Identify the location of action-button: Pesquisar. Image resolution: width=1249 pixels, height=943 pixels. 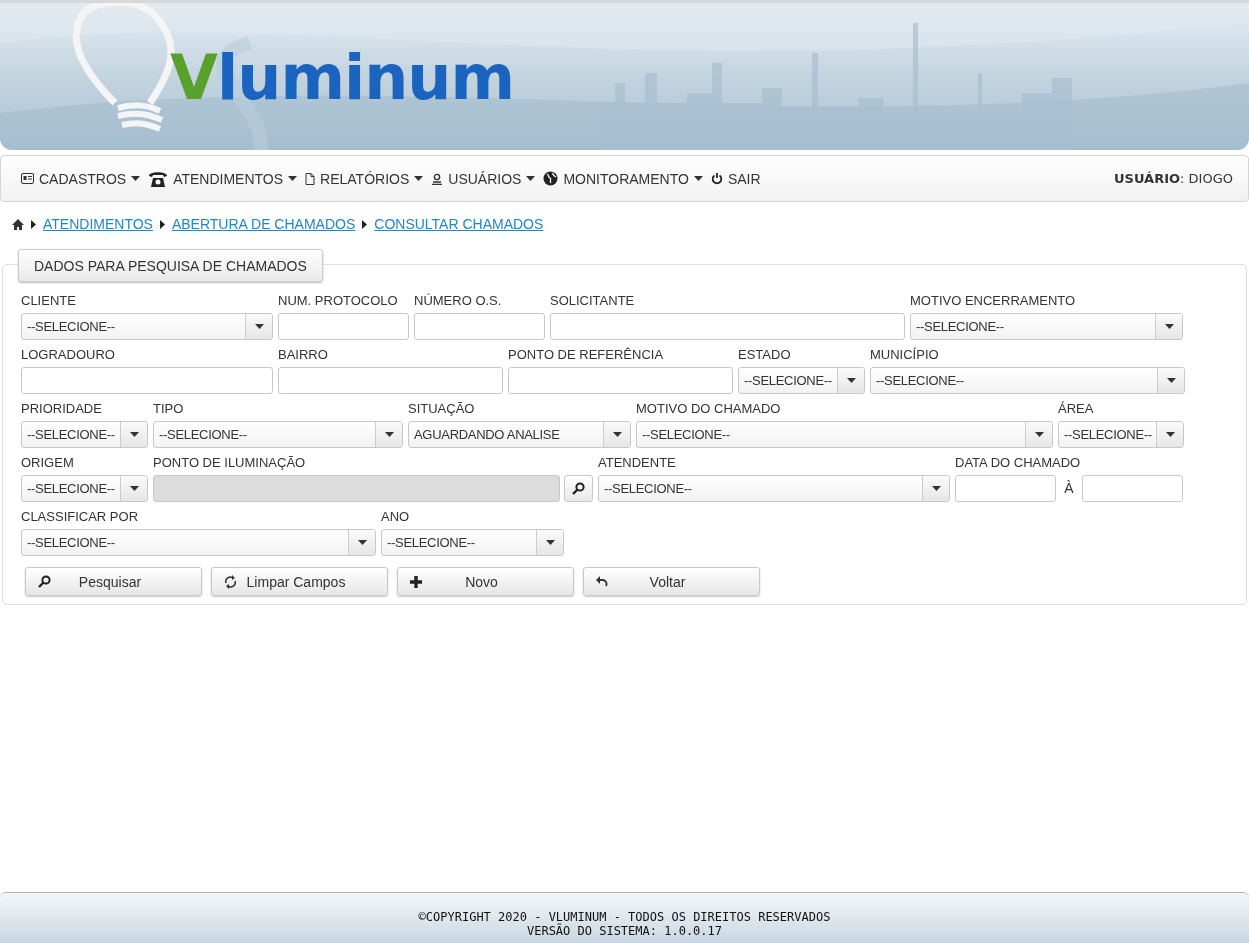
(113, 581).